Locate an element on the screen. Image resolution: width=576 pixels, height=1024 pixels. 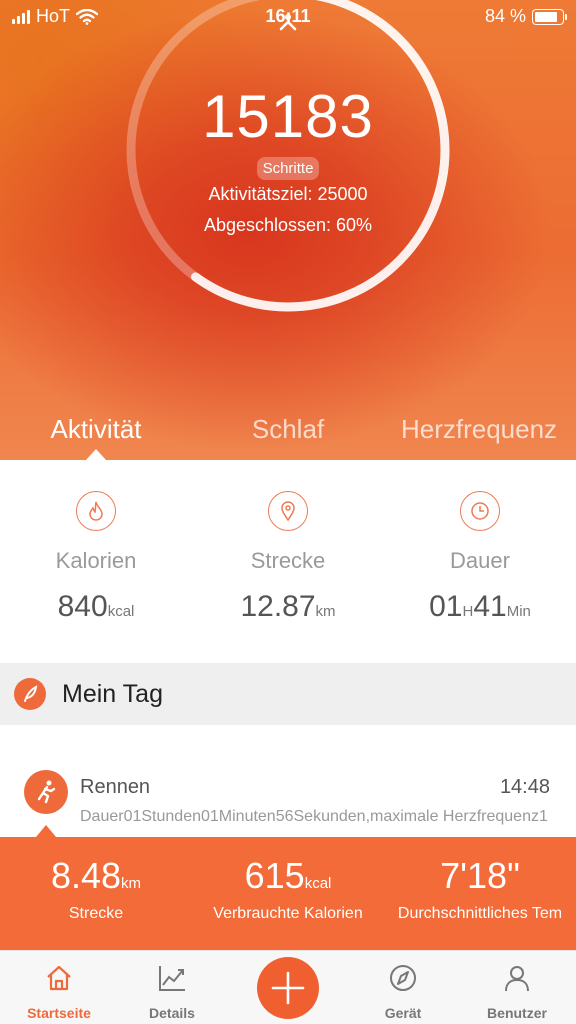
flame-icon is located at coordinates (96, 511).